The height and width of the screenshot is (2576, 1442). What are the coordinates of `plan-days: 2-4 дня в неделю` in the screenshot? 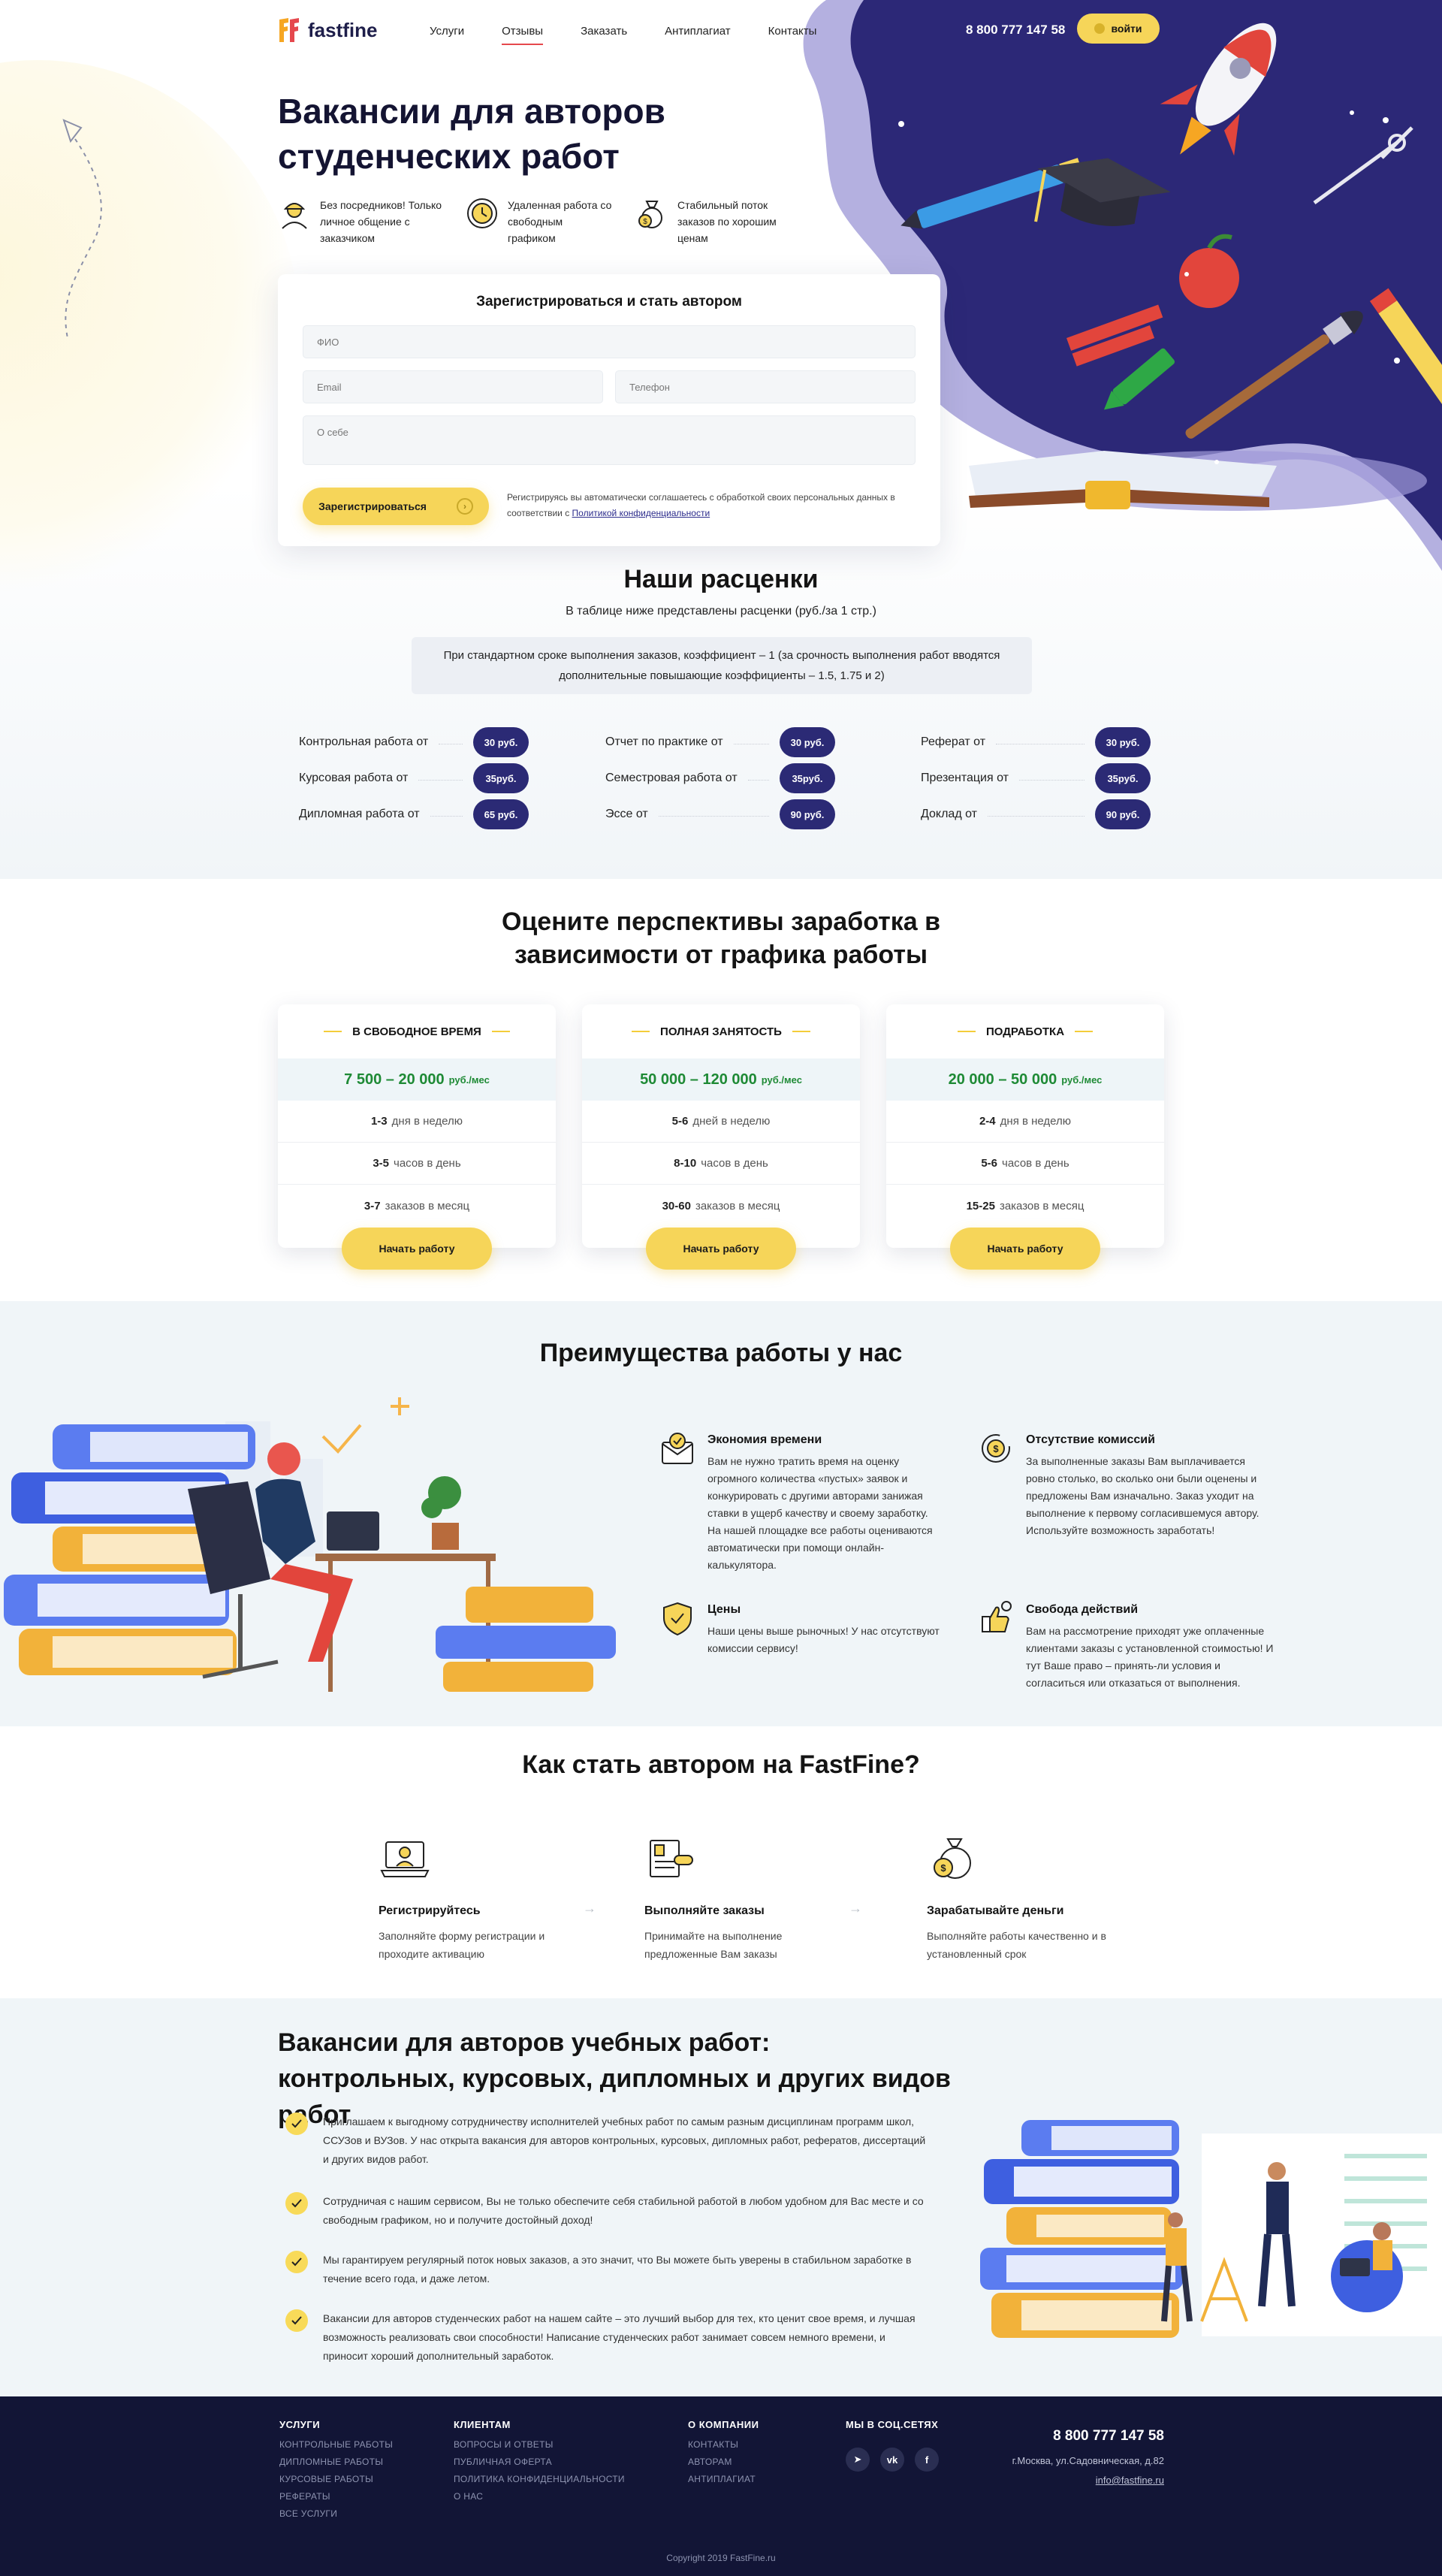 It's located at (1025, 1122).